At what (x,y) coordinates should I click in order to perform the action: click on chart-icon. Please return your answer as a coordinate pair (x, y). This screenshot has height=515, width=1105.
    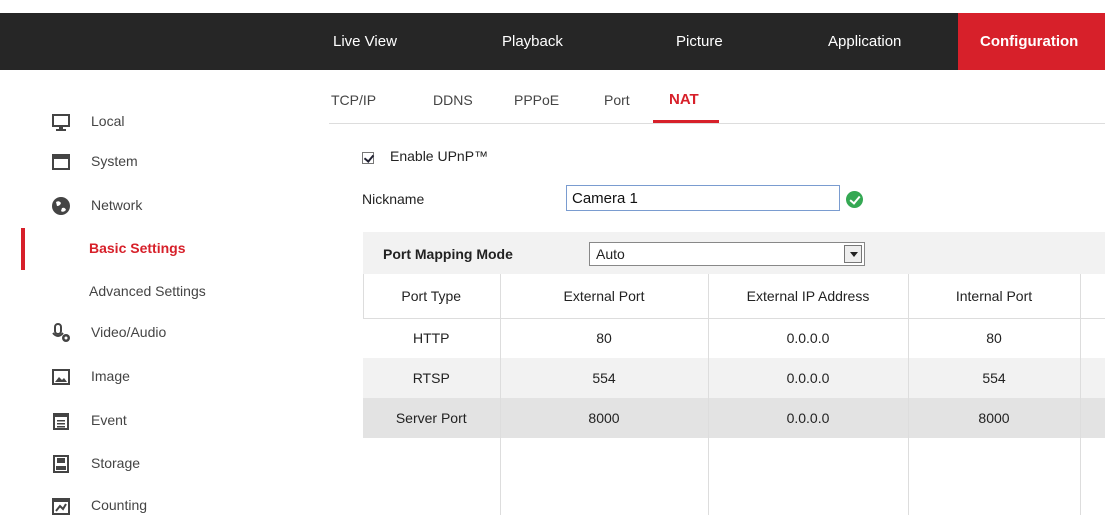
    Looking at the image, I should click on (61, 505).